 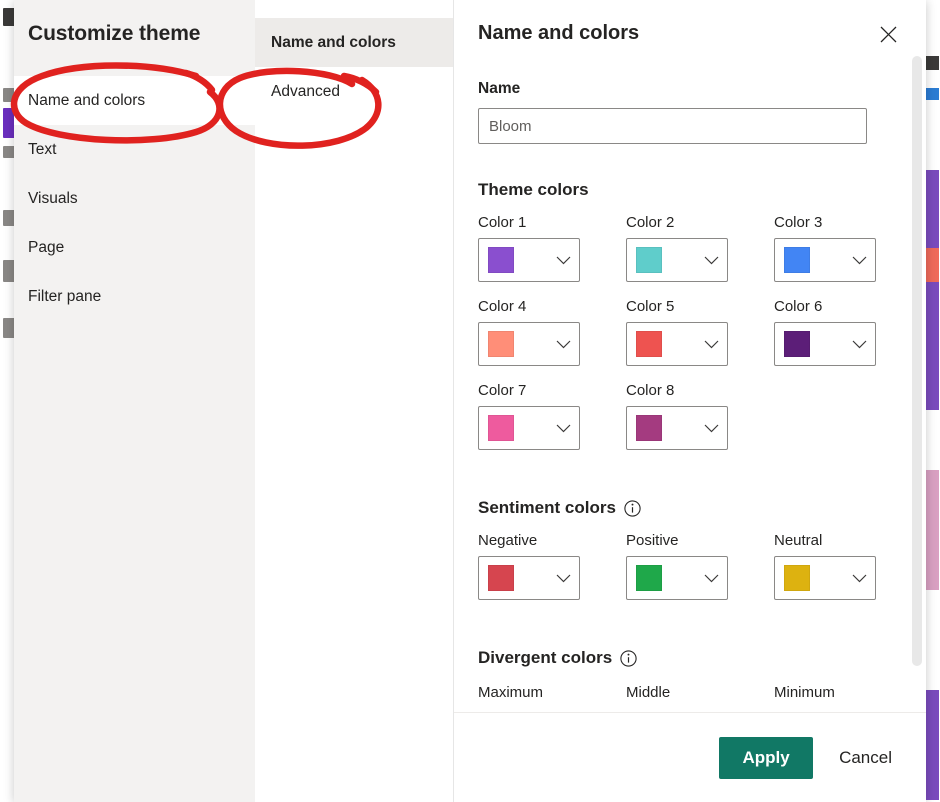 I want to click on cancel-button: Cancel, so click(x=865, y=758).